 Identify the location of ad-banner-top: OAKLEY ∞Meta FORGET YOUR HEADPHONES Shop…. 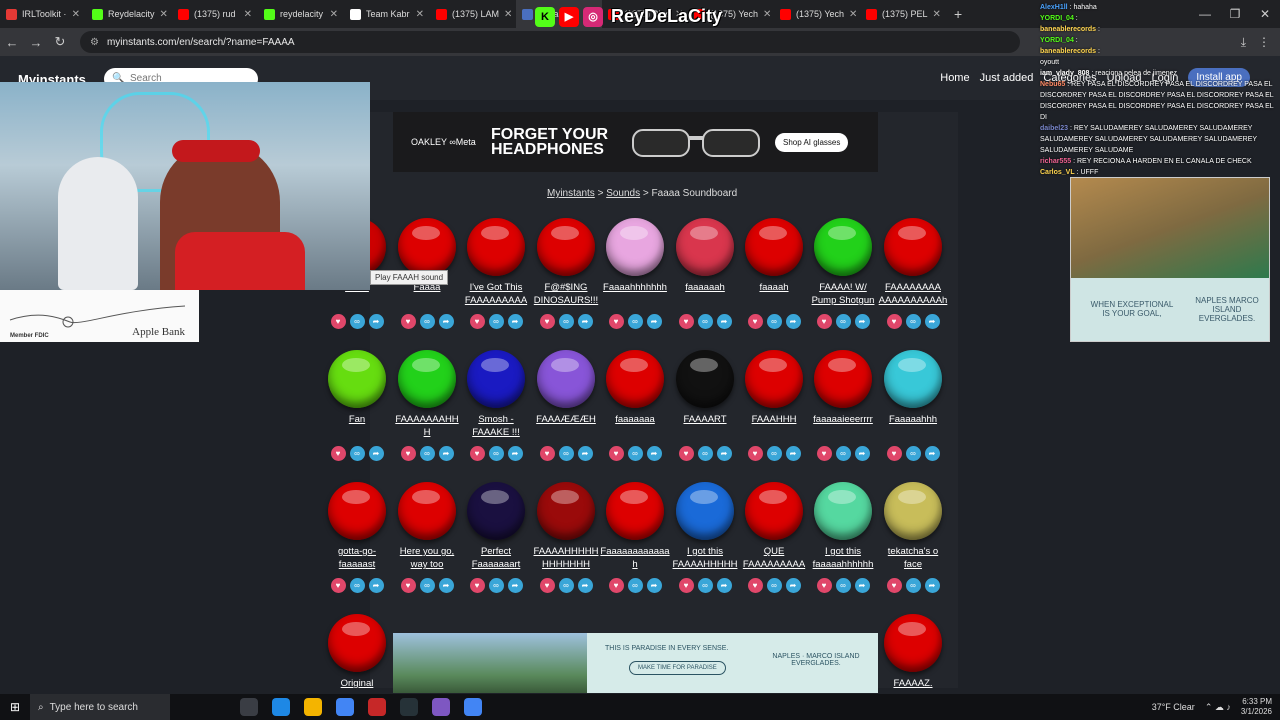
(635, 142).